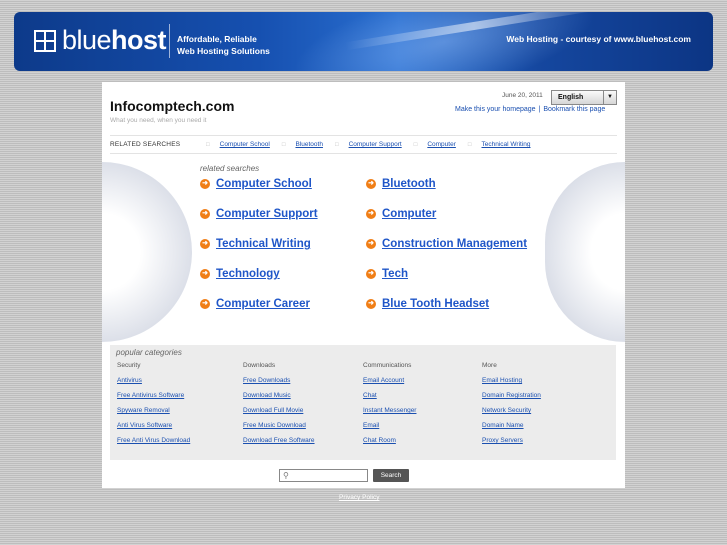  Describe the element at coordinates (511, 380) in the screenshot. I see `category-link: Email Hosting` at that location.